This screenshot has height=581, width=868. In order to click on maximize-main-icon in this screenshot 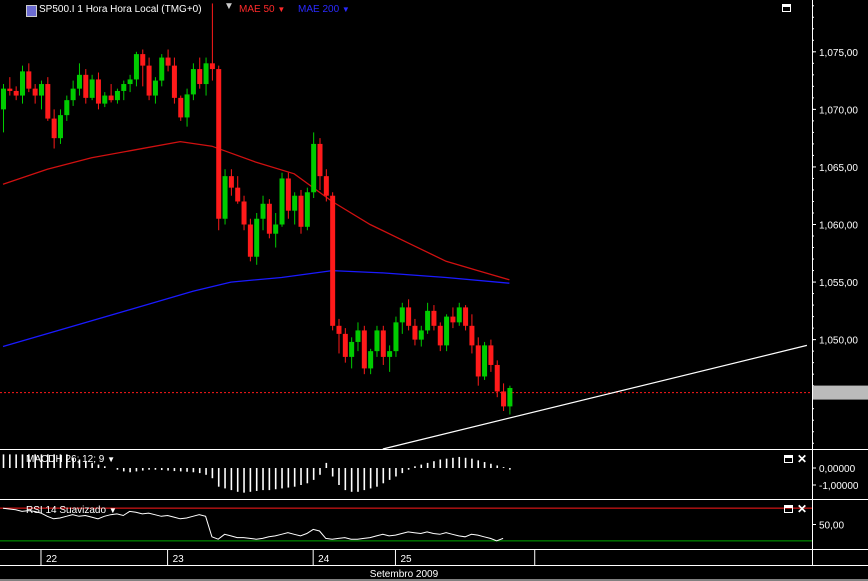, I will do `click(786, 8)`.